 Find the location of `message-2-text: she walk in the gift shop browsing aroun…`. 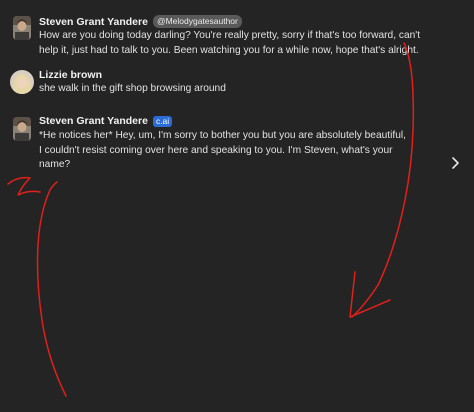

message-2-text: she walk in the gift shop browsing aroun… is located at coordinates (132, 89).